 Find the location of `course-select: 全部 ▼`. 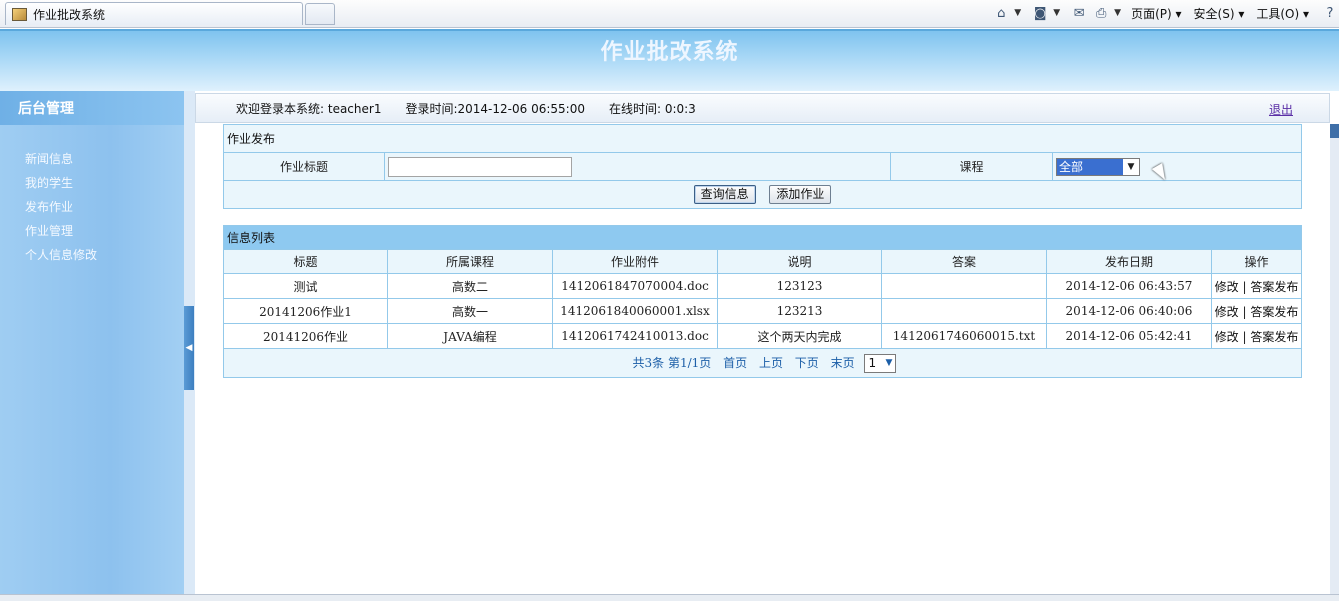

course-select: 全部 ▼ is located at coordinates (1098, 166).